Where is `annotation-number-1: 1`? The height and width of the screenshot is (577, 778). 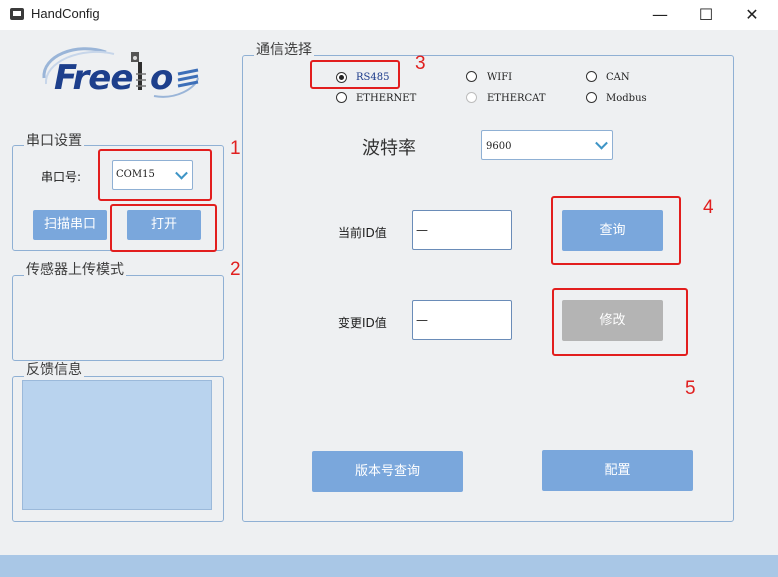
annotation-number-1: 1 is located at coordinates (235, 148).